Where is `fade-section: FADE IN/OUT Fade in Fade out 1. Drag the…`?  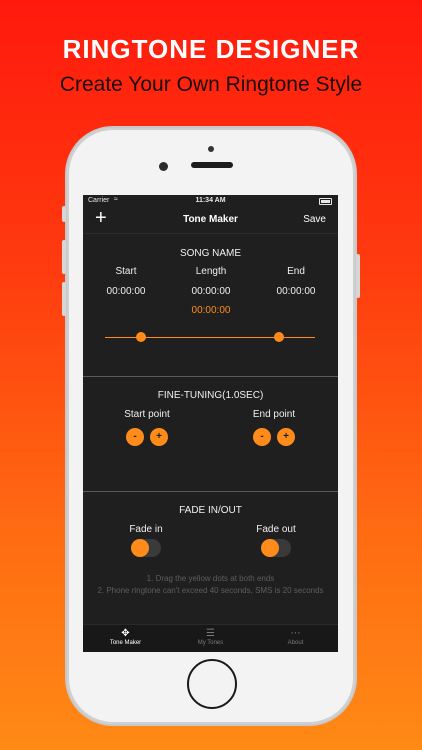
fade-section: FADE IN/OUT Fade in Fade out 1. Drag the… is located at coordinates (210, 558).